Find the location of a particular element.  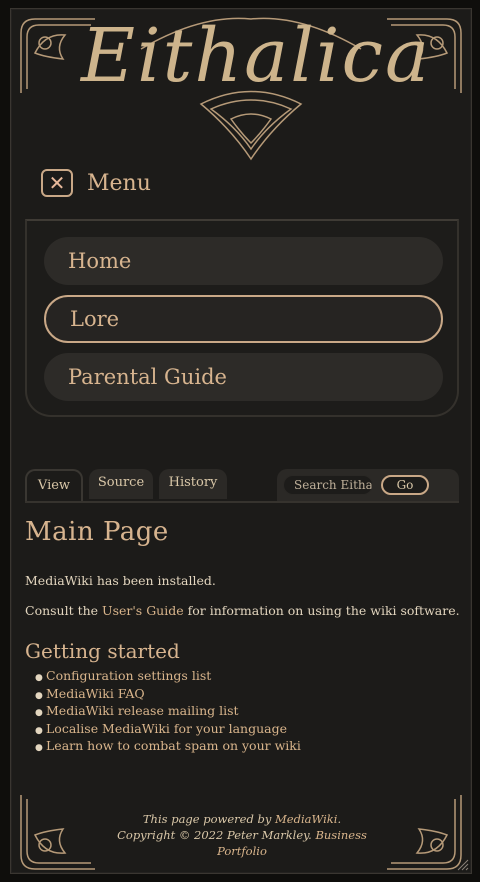

menu-toggle: ✕ Menu is located at coordinates (96, 183).